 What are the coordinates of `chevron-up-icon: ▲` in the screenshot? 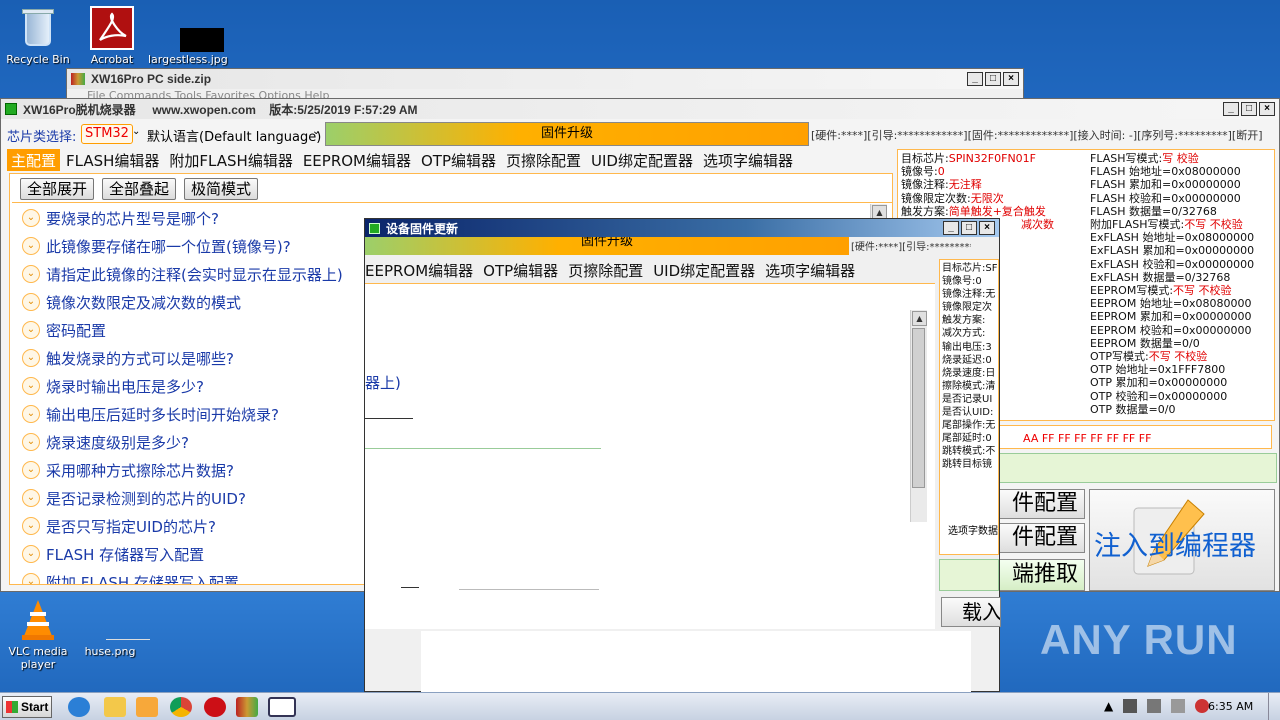 It's located at (1108, 706).